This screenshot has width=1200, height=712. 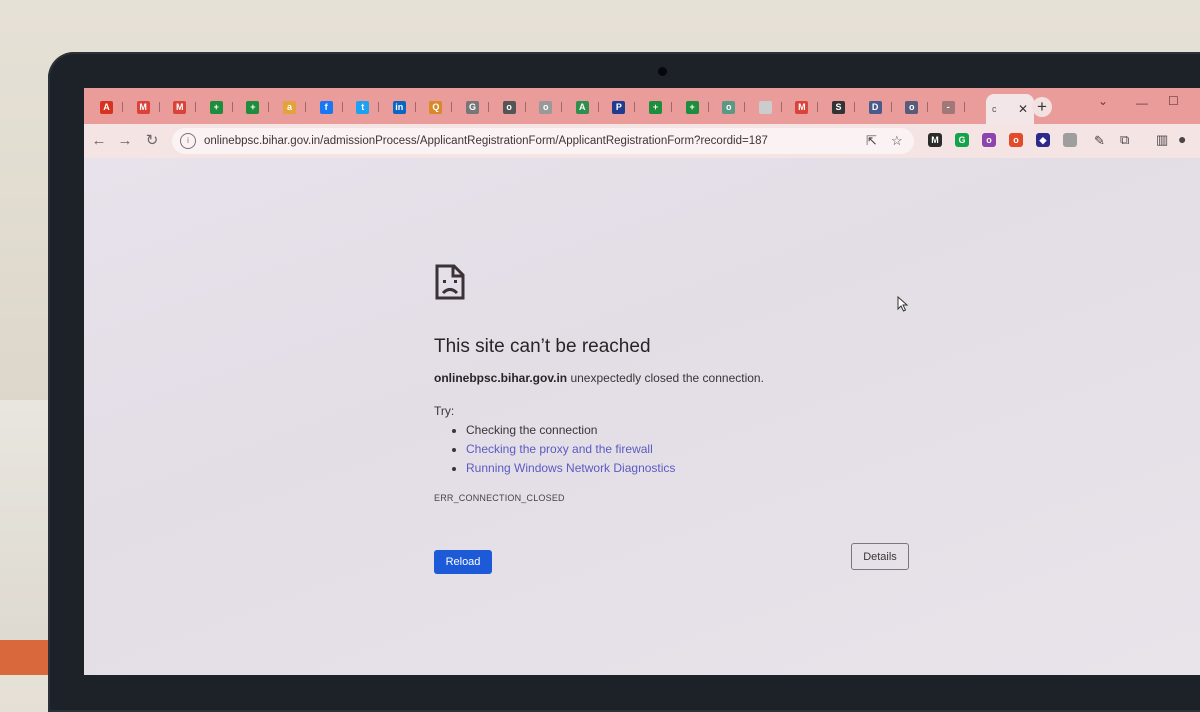 I want to click on mouse-cursor-icon, so click(x=903, y=304).